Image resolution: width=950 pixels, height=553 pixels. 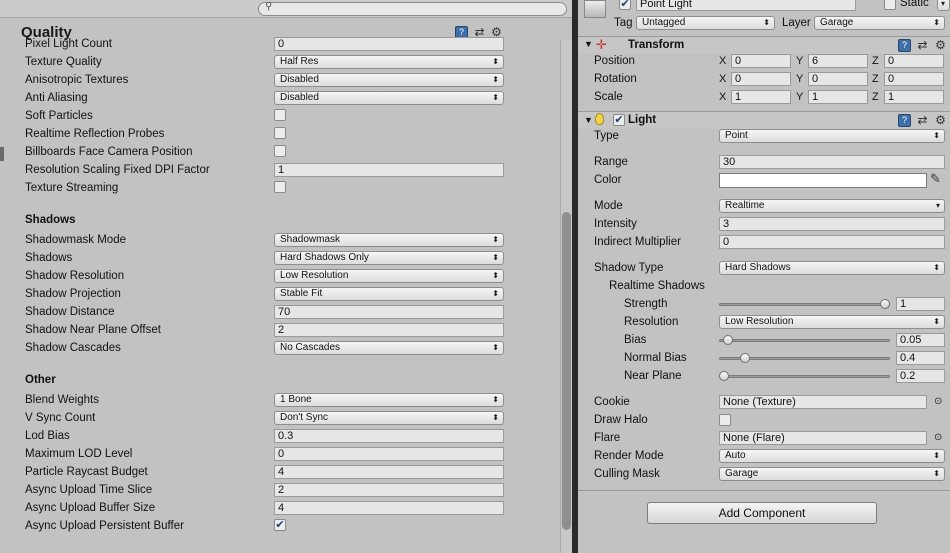 I want to click on transform-z-field: 1, so click(x=914, y=97).